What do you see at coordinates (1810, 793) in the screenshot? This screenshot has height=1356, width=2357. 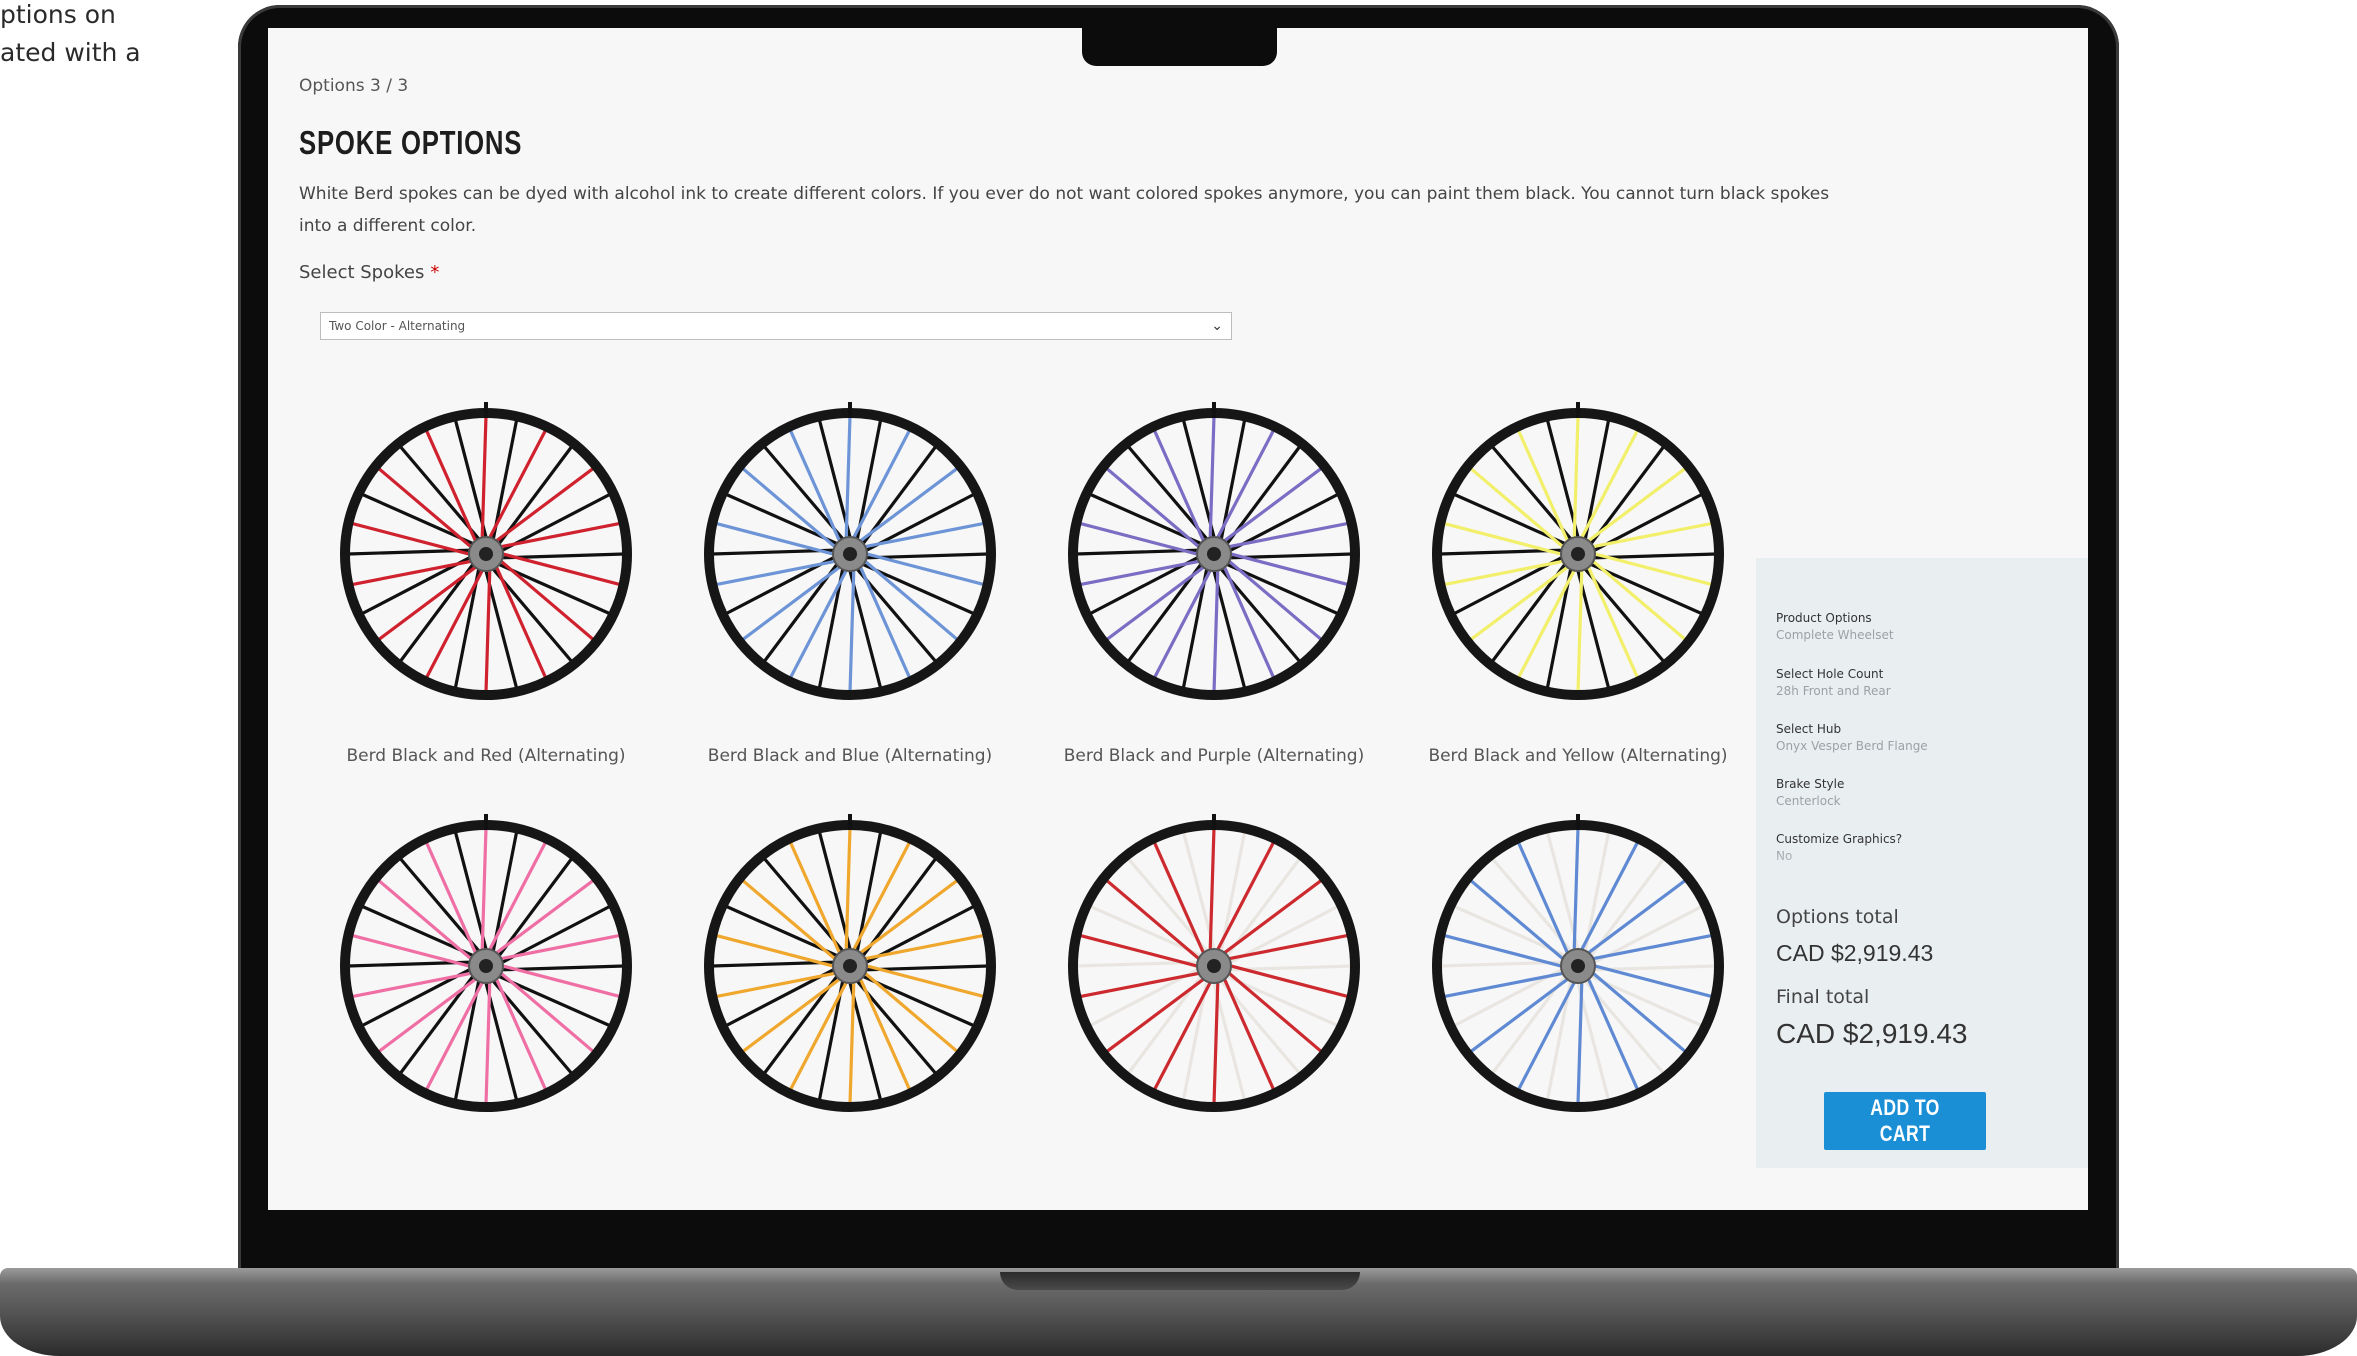 I see `summary-item: Brake Style Centerlock` at bounding box center [1810, 793].